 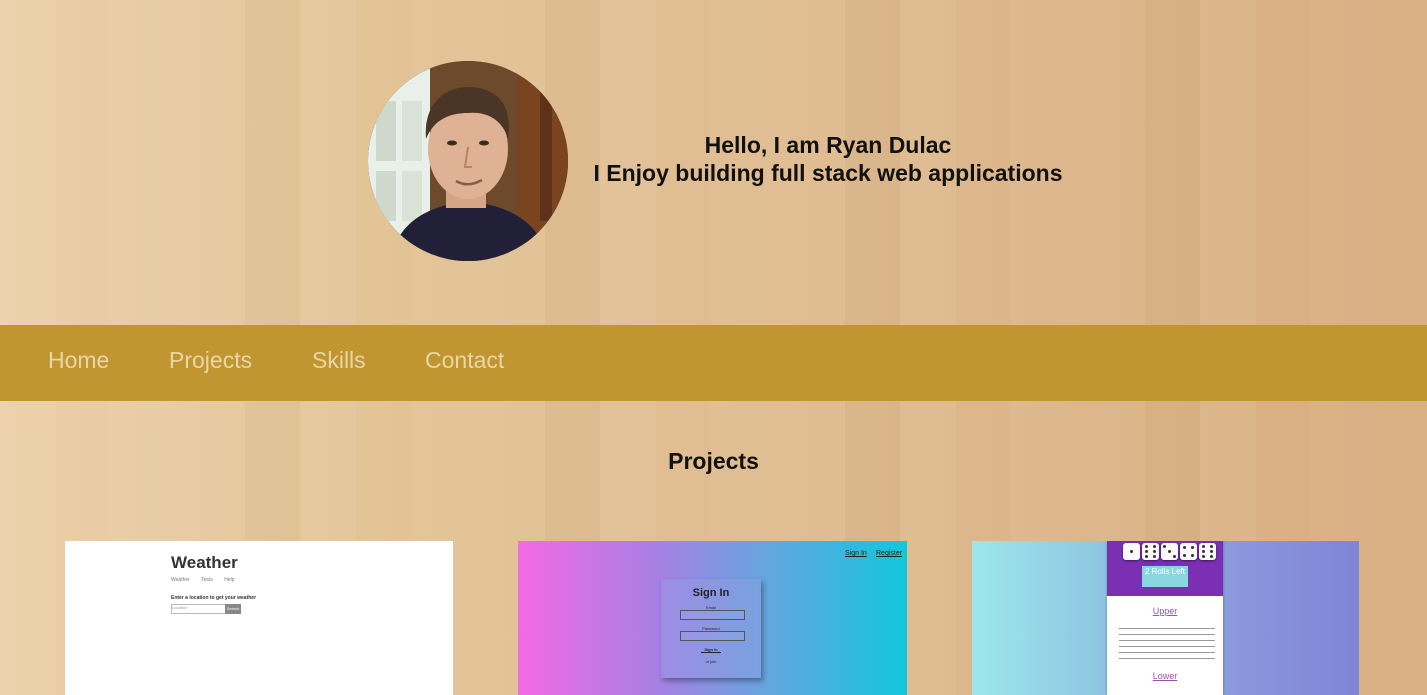 I want to click on greeting-line: Hello, I am Ryan Dulac, so click(x=828, y=145).